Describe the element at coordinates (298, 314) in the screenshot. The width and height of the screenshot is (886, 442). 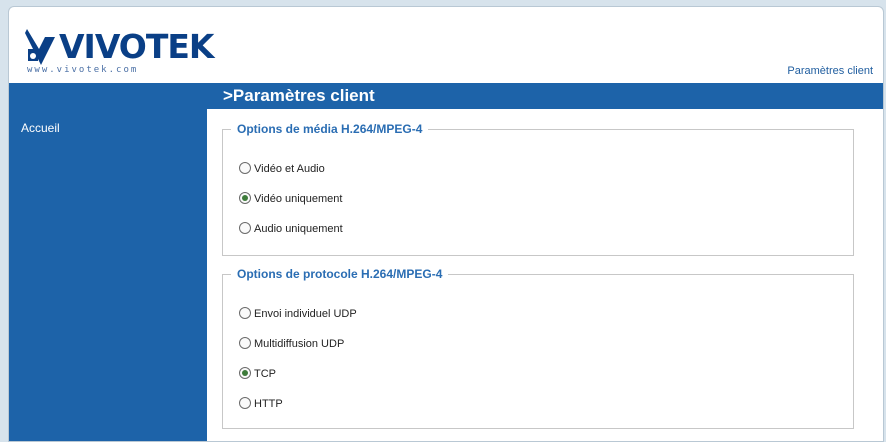
I see `protocol-option-udp-unicast: Envoi individuel UDP` at that location.